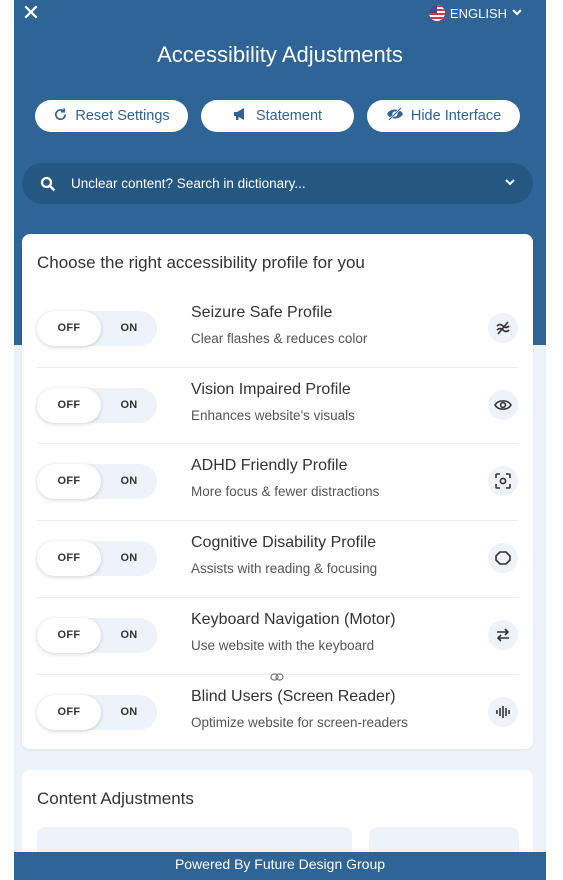  I want to click on seizure-safe-toggle: OFF ON, so click(97, 328).